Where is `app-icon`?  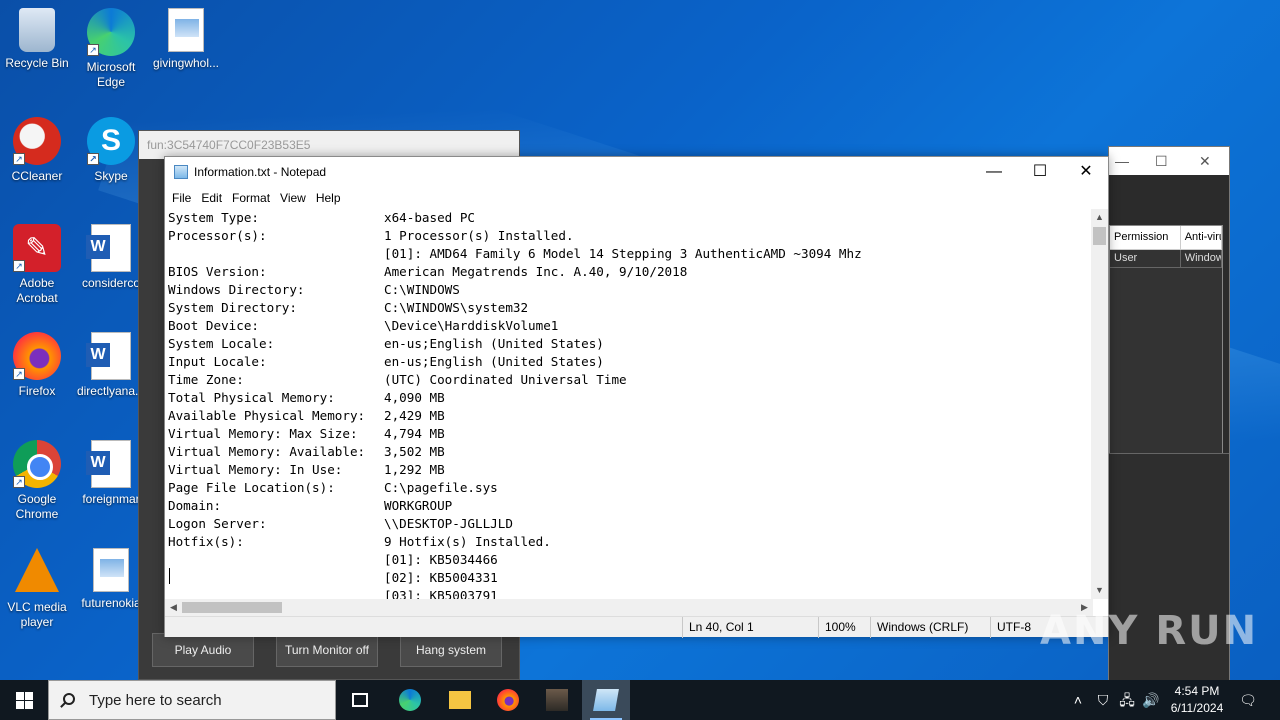 app-icon is located at coordinates (557, 700).